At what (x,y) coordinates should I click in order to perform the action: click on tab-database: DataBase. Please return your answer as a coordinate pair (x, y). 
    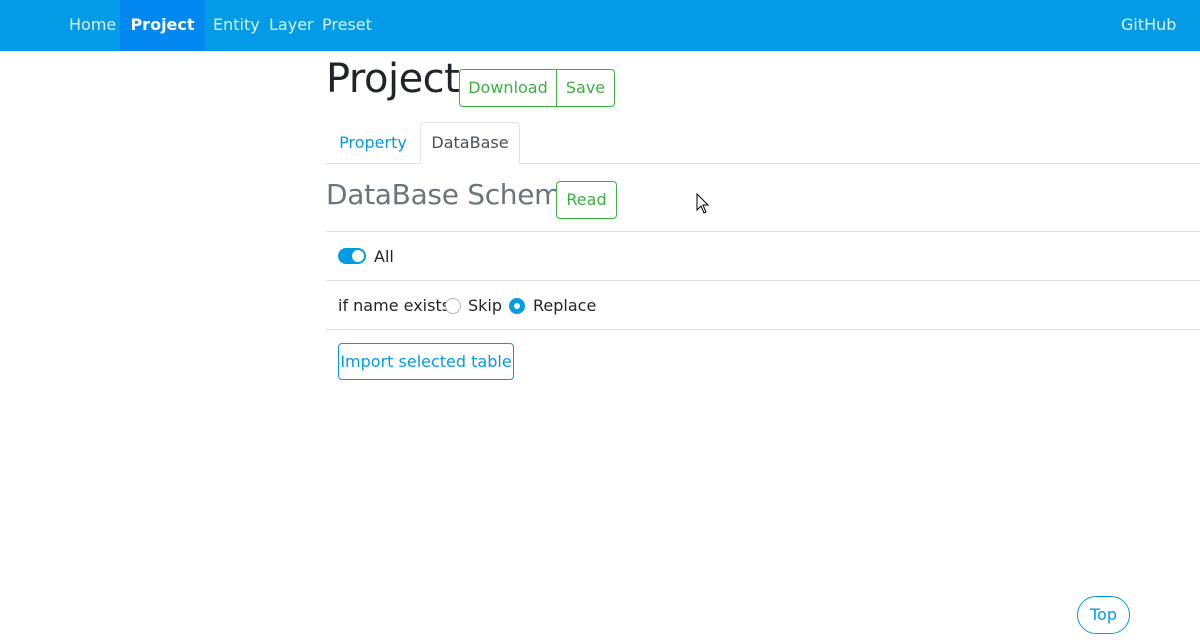
    Looking at the image, I should click on (470, 143).